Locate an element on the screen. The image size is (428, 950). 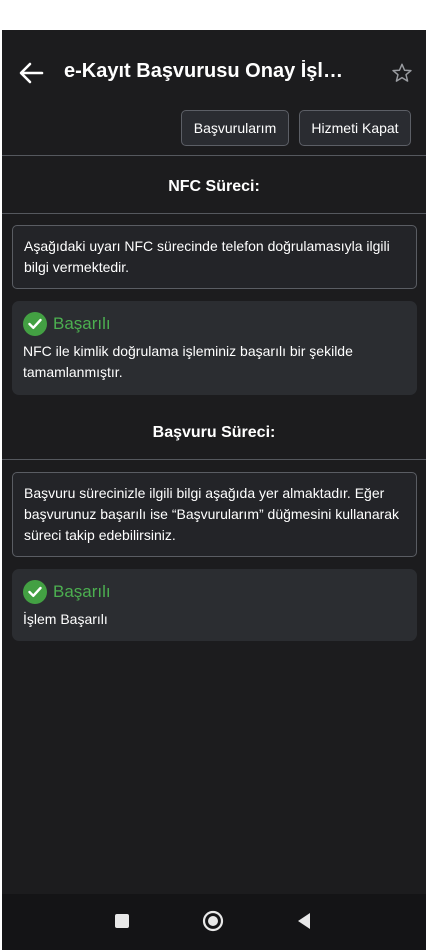
applications-button: Başvurularım is located at coordinates (235, 128).